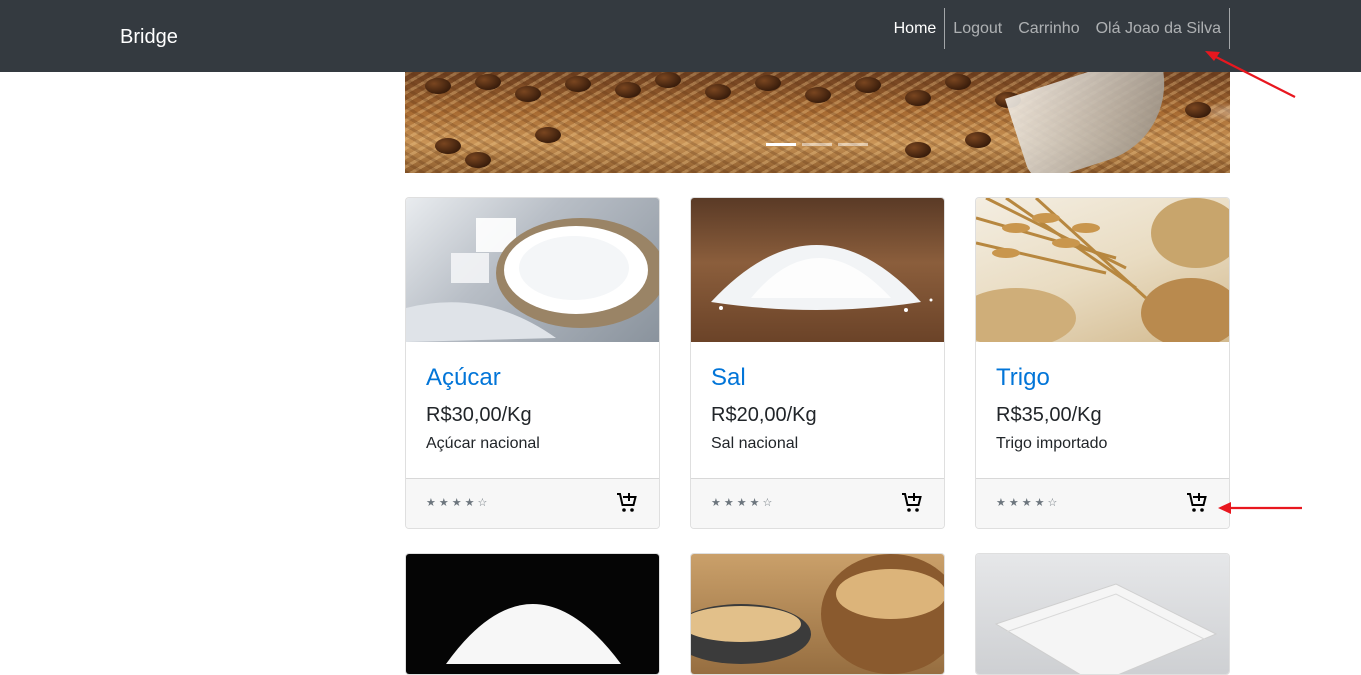  Describe the element at coordinates (817, 363) in the screenshot. I see `product-card: Sal R$20,00/Kg Sal nacional ★★★★☆` at that location.